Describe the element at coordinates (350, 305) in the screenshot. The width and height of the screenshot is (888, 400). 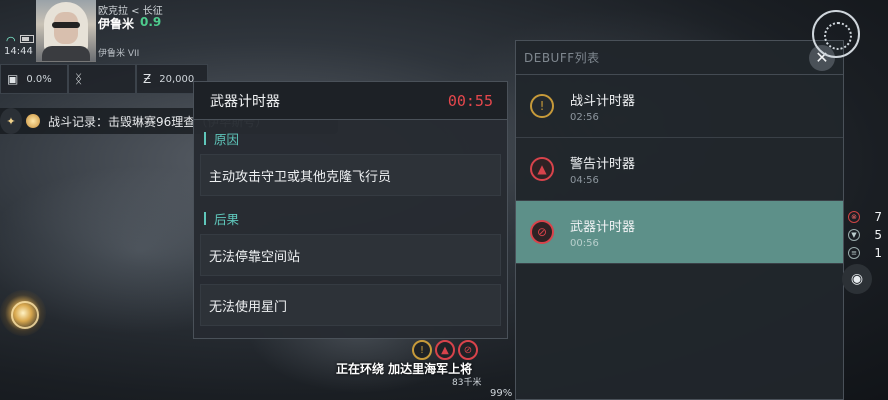
I see `effect-item: 无法使用星门` at that location.